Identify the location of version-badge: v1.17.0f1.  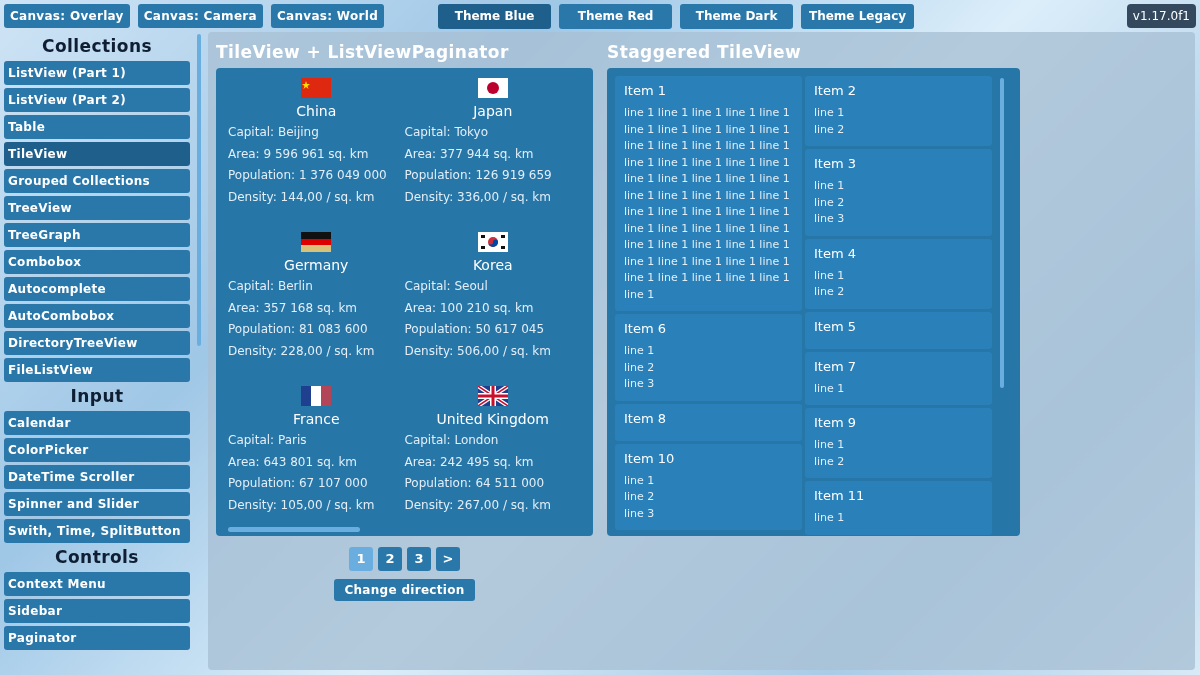
(1161, 16).